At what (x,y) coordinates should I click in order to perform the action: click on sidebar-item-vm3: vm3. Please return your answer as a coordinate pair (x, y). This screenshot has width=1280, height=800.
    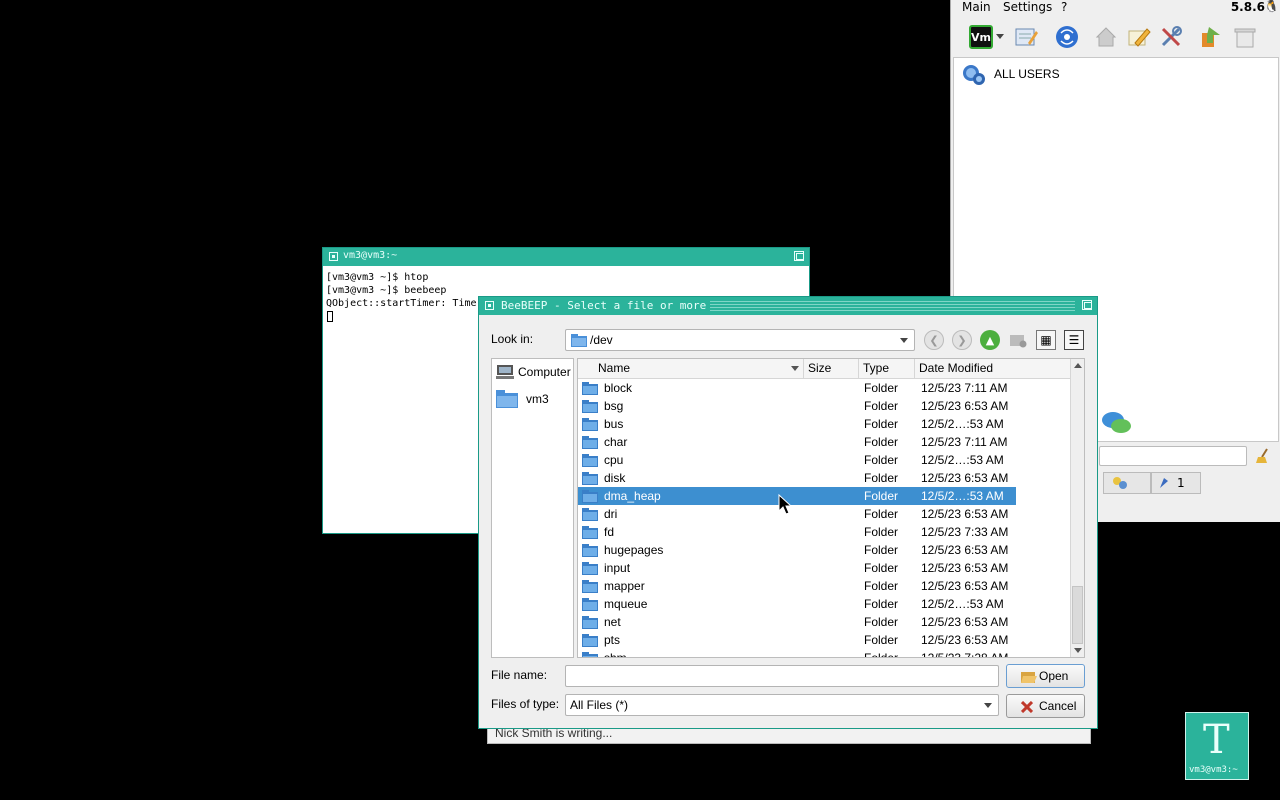
    Looking at the image, I should click on (533, 398).